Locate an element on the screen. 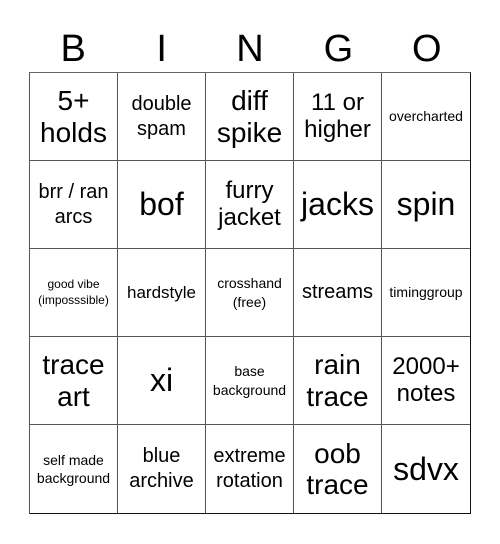 This screenshot has height=544, width=500. bingo-cell: oob trace is located at coordinates (338, 469).